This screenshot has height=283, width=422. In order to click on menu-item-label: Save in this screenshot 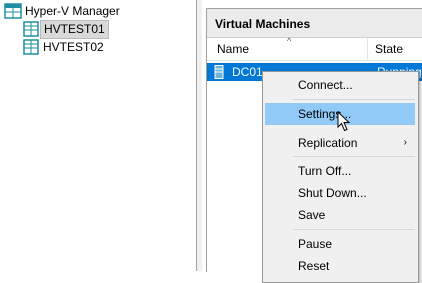, I will do `click(312, 215)`.